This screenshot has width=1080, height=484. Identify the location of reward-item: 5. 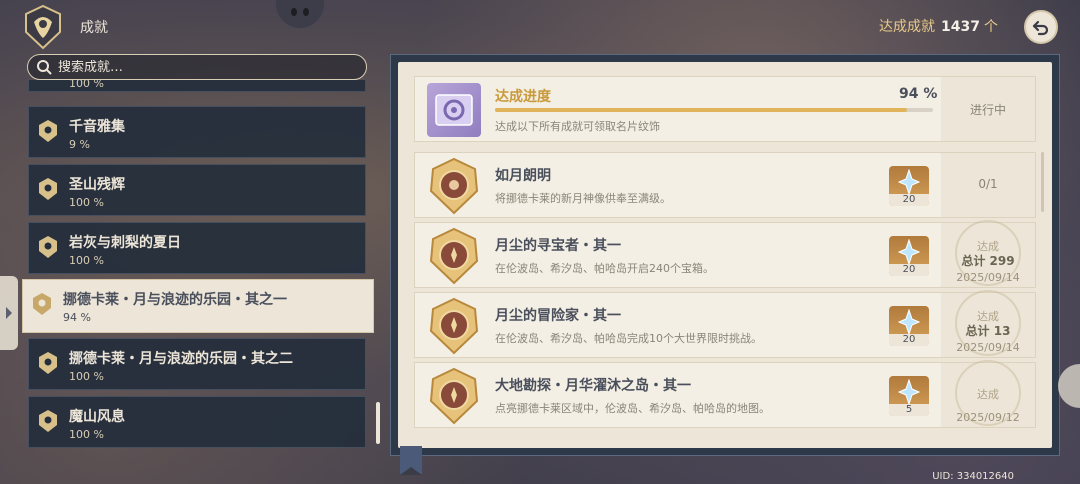
(909, 396).